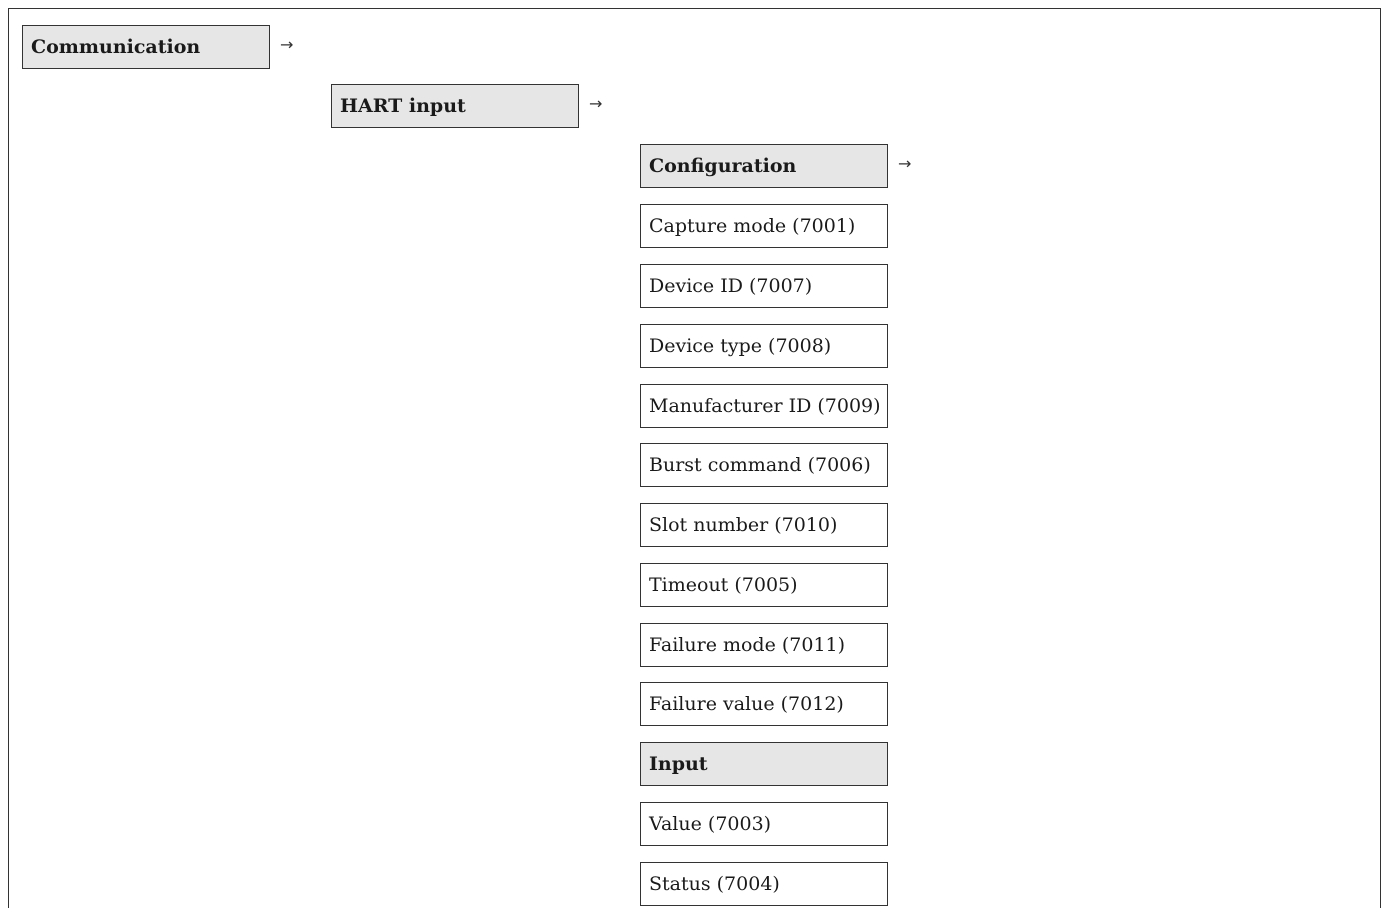 The image size is (1390, 908). What do you see at coordinates (764, 824) in the screenshot?
I see `param-value: Value (7003)` at bounding box center [764, 824].